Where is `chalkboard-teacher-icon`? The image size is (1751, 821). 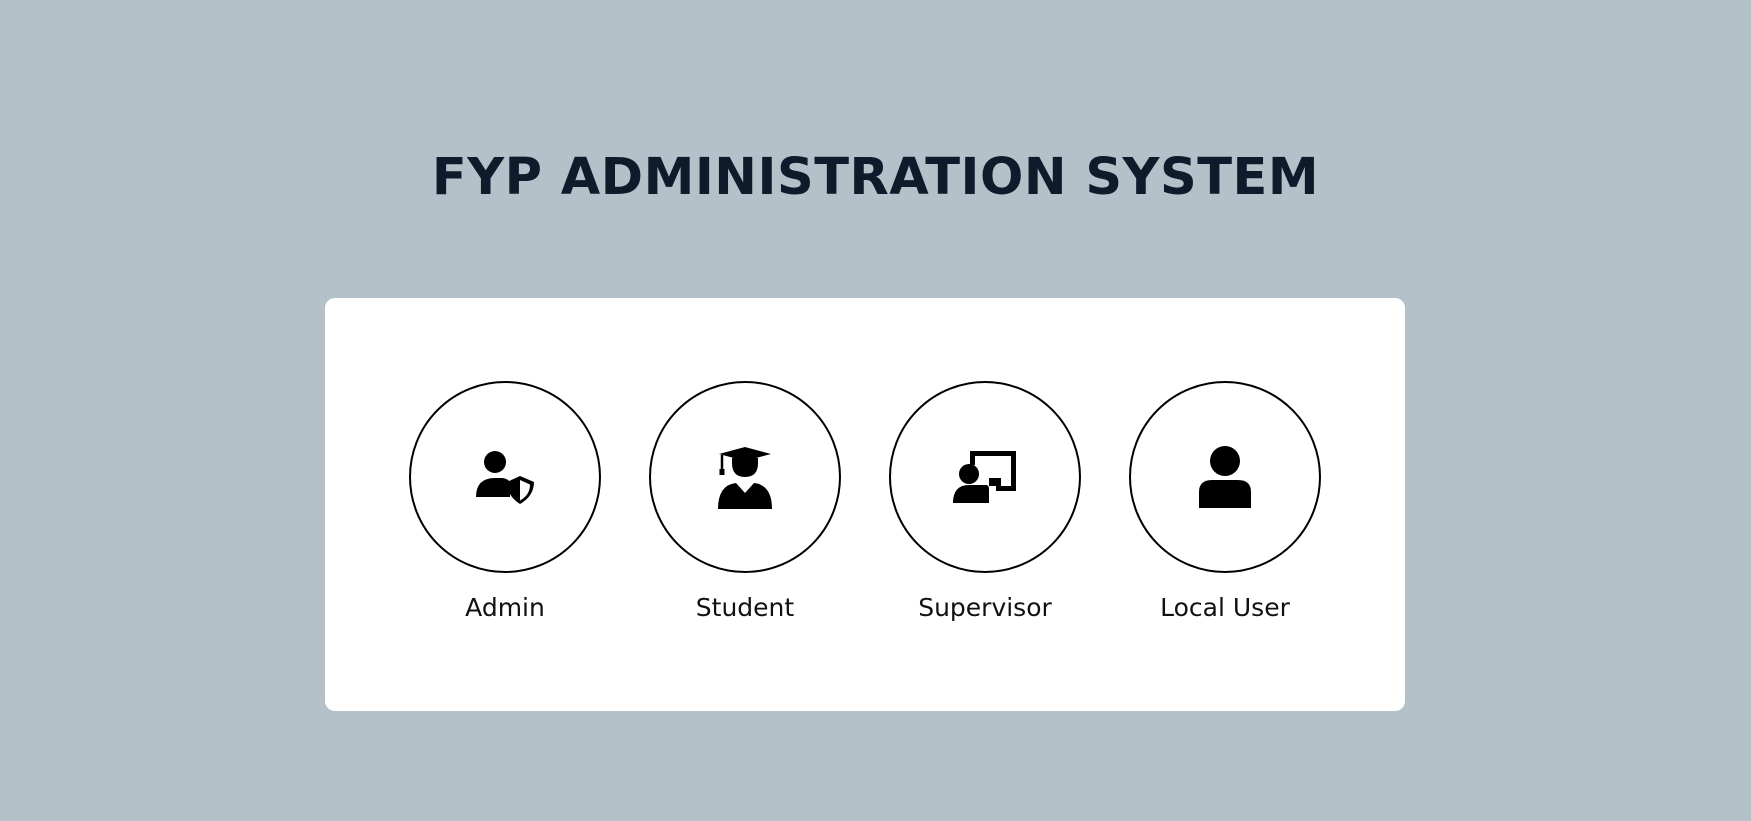
chalkboard-teacher-icon is located at coordinates (985, 477).